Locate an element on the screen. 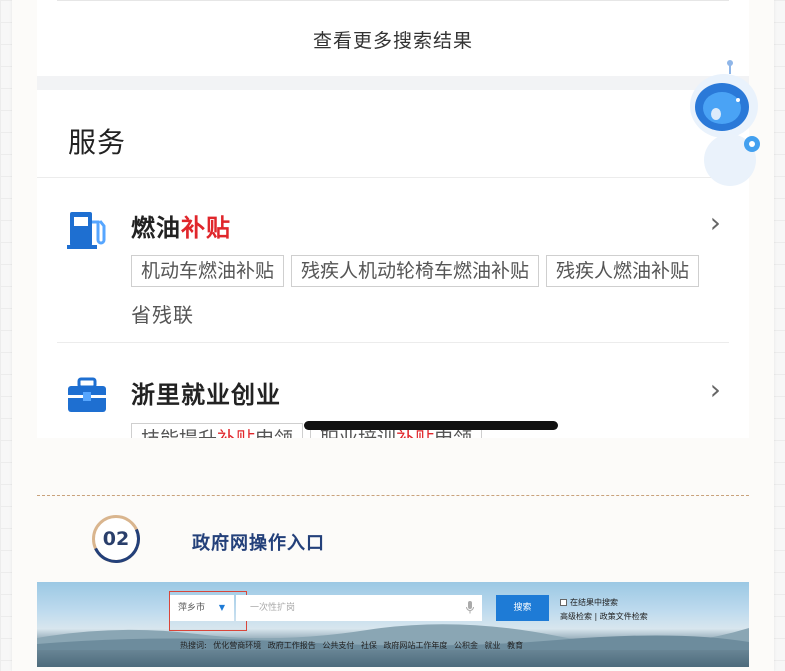 The height and width of the screenshot is (671, 785). advanced-search-link: 高级检索 is located at coordinates (576, 616).